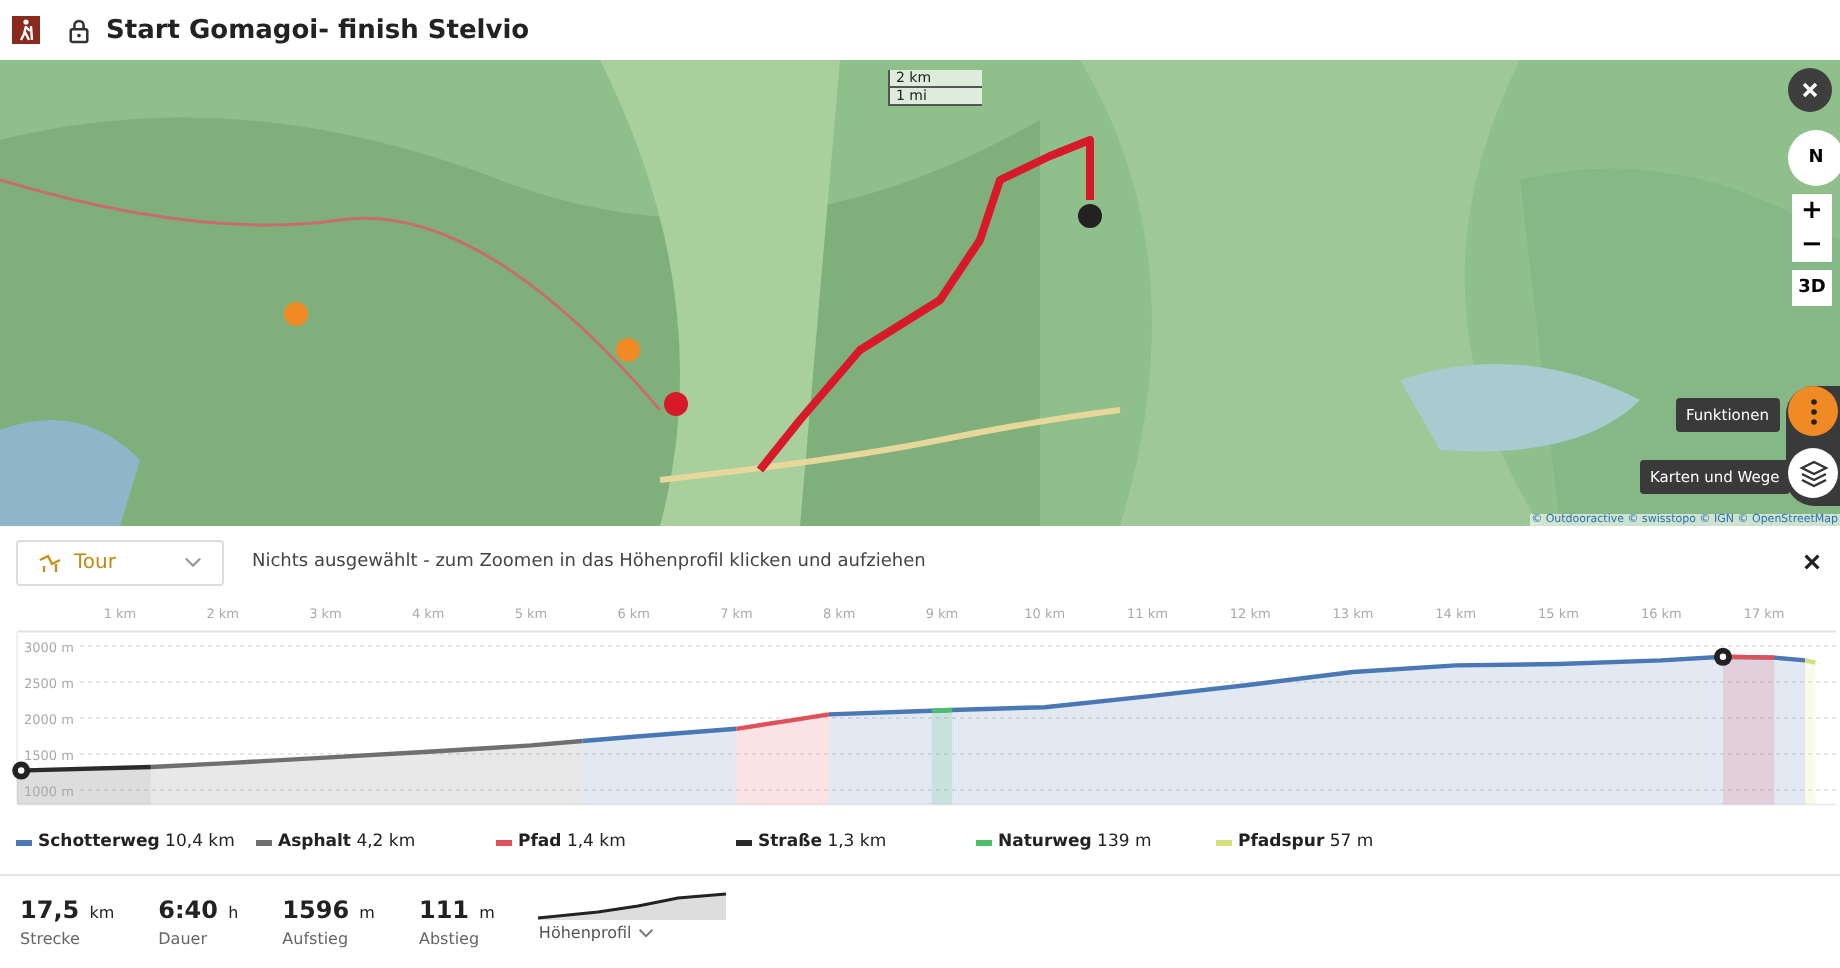 This screenshot has width=1840, height=968. I want to click on hiker-icon, so click(26, 30).